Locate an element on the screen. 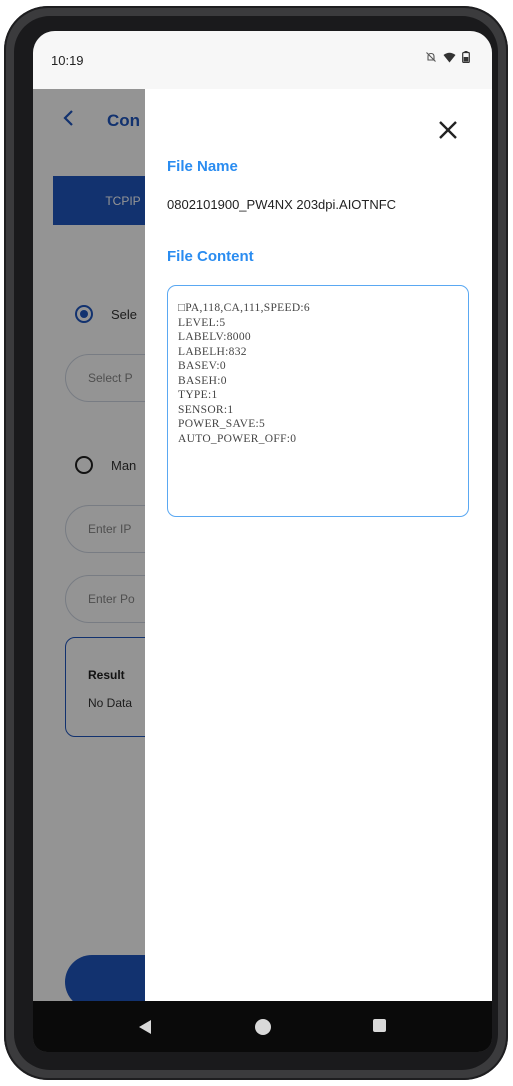  wifi-icon is located at coordinates (449, 57).